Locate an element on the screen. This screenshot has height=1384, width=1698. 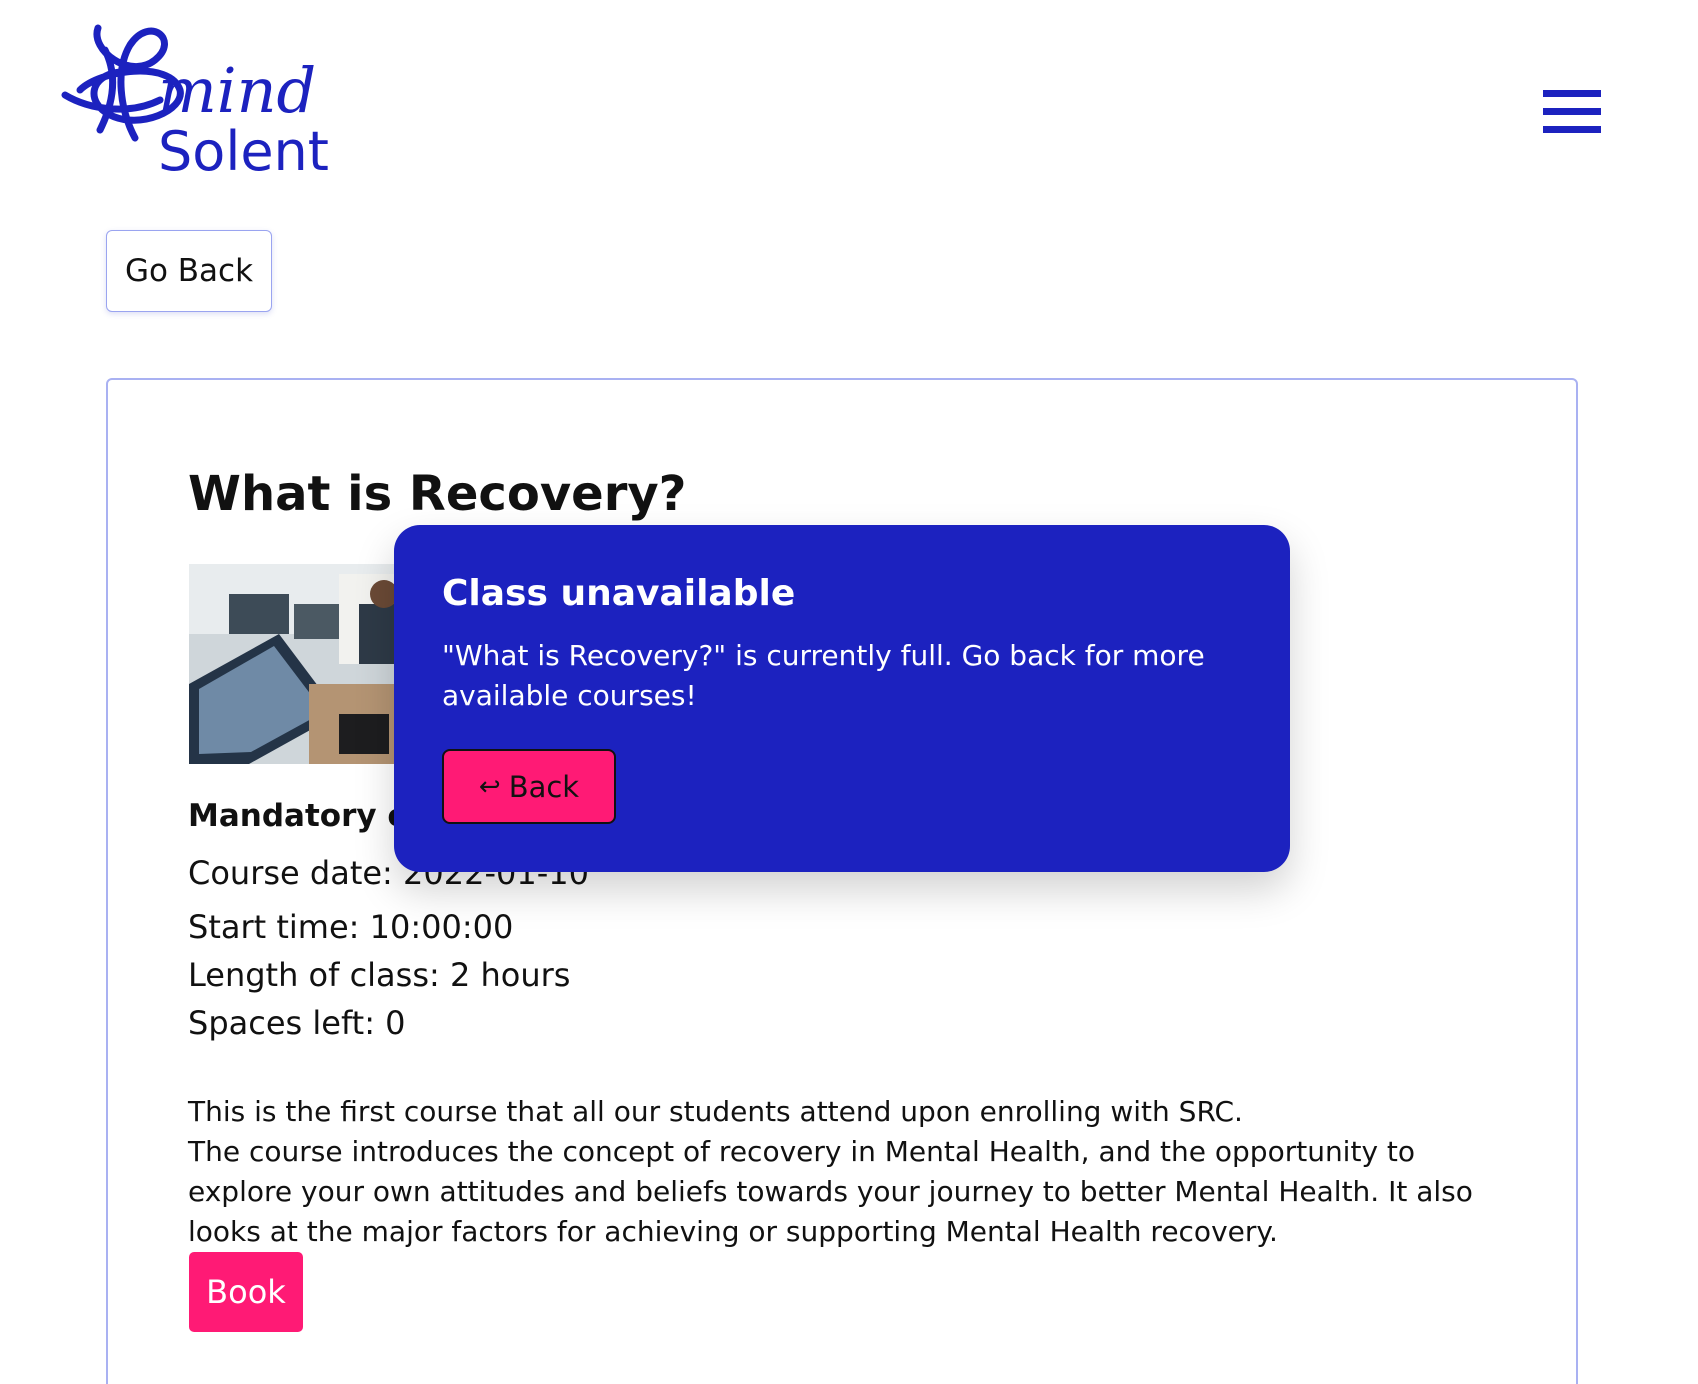
hamburger-menu-icon is located at coordinates (1572, 112).